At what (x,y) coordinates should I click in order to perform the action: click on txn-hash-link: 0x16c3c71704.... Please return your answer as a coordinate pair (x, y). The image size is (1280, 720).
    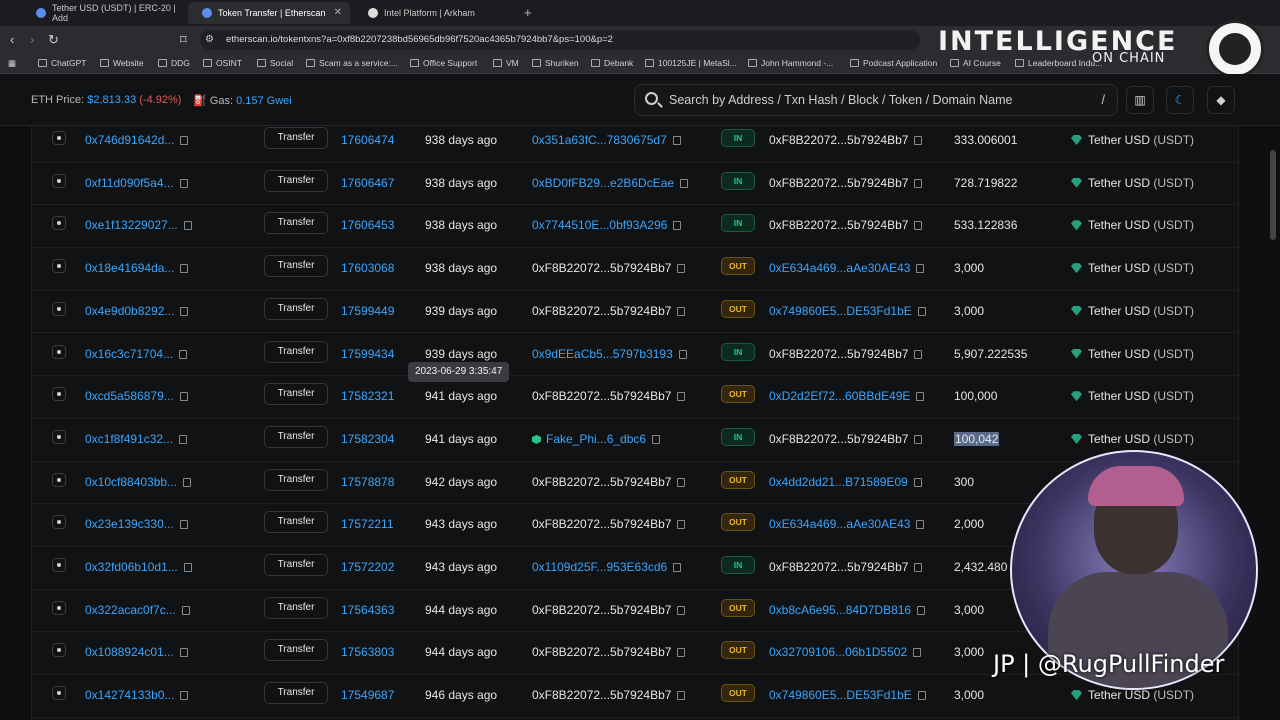
    Looking at the image, I should click on (136, 354).